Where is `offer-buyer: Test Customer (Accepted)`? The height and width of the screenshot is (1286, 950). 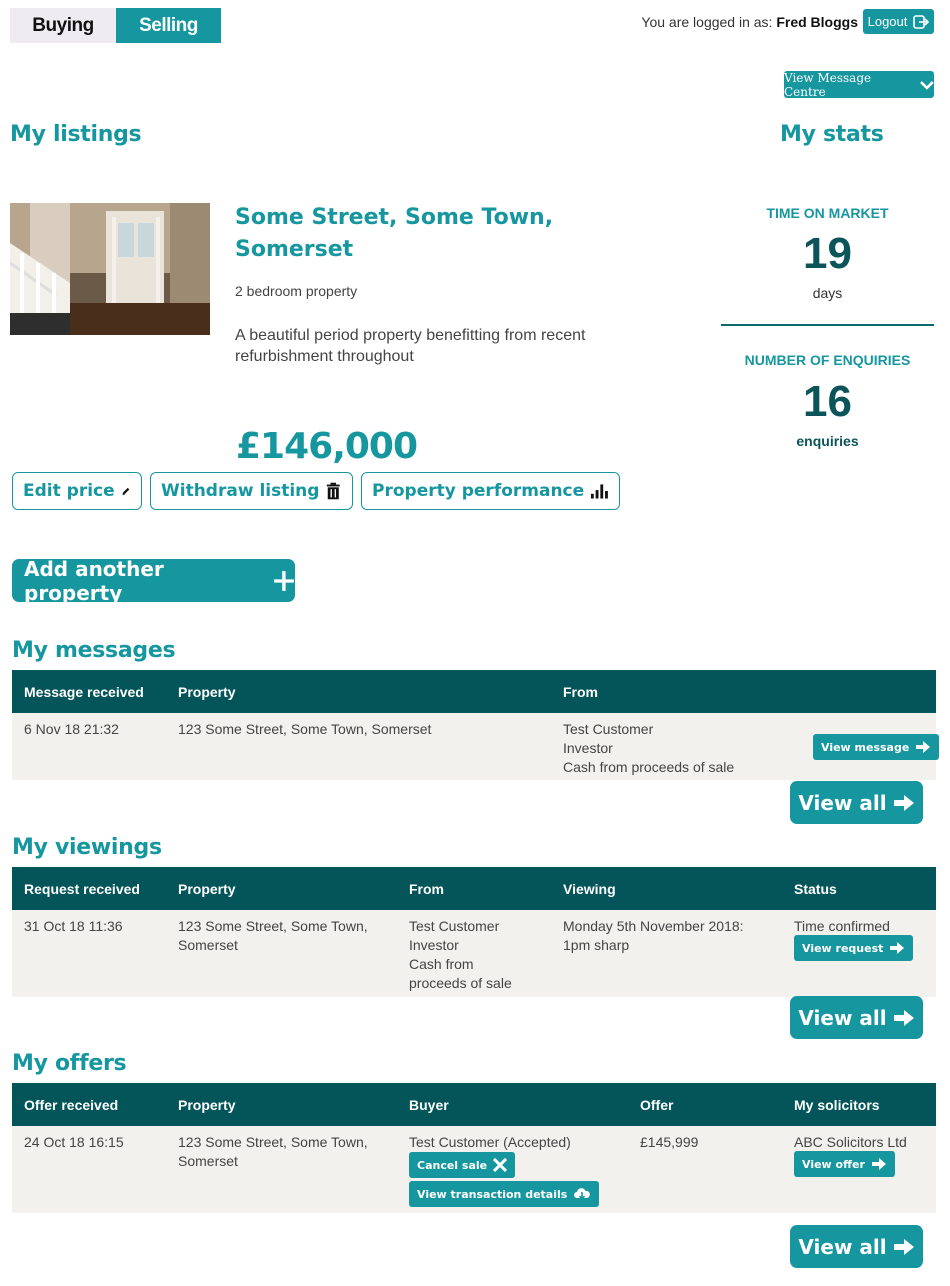 offer-buyer: Test Customer (Accepted) is located at coordinates (490, 1142).